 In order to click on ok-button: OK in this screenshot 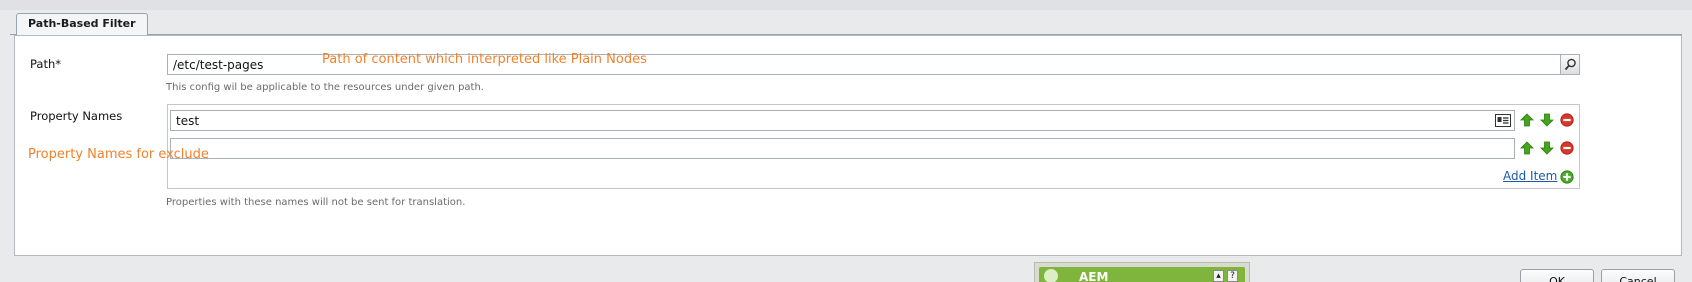, I will do `click(1557, 275)`.